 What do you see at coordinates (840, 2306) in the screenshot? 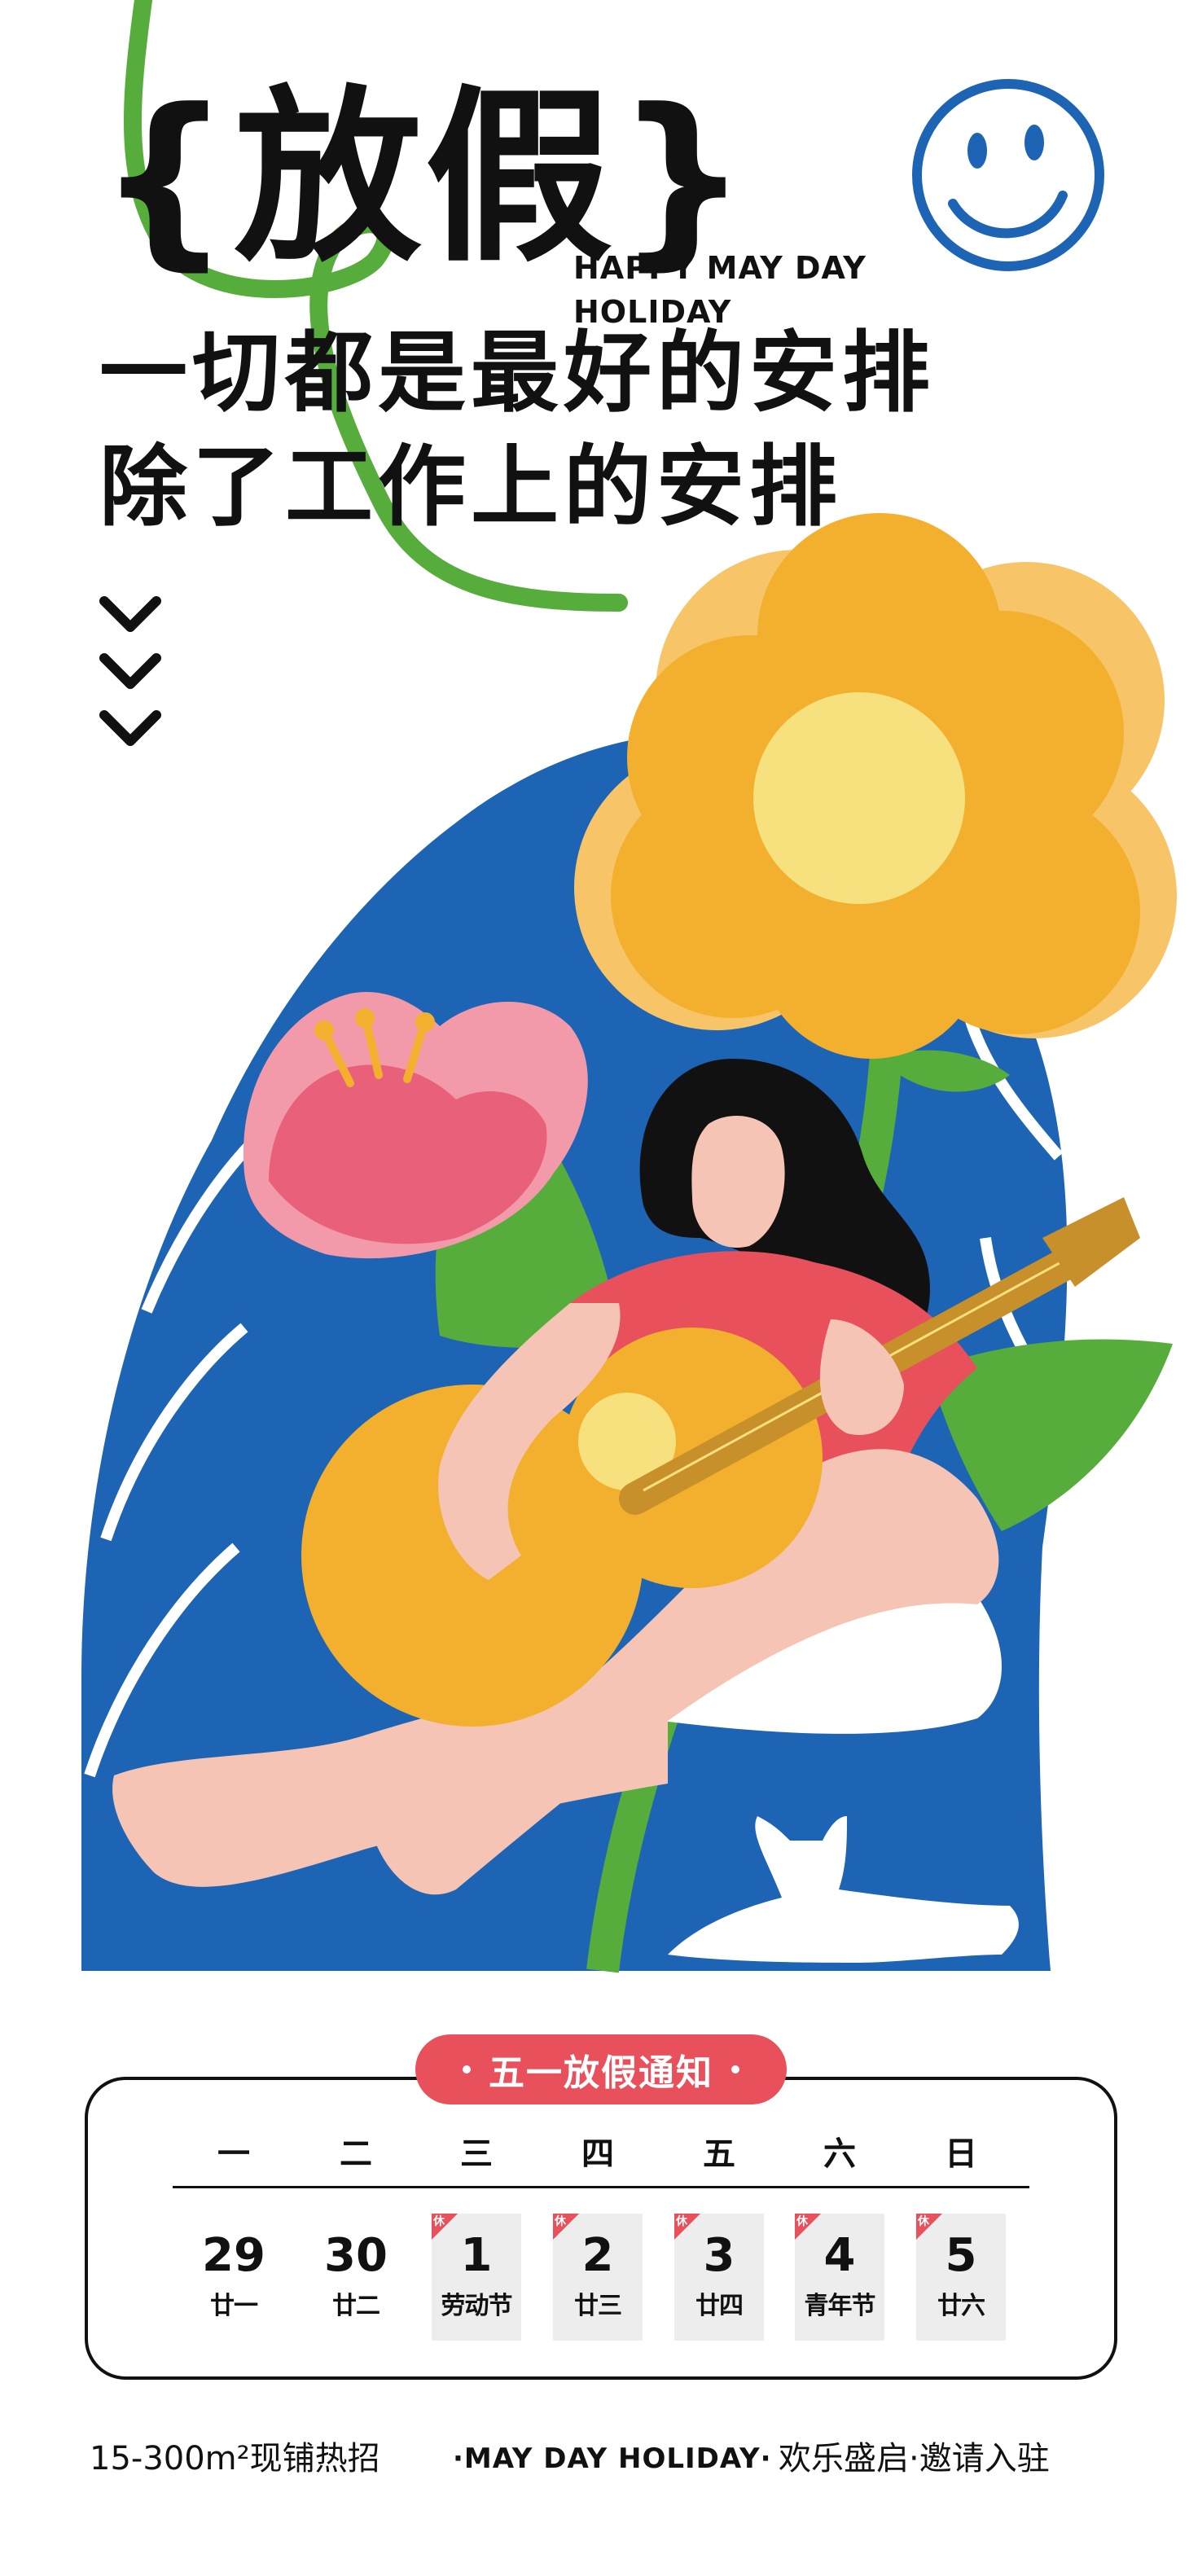
I see `day-lunar: 青年节` at bounding box center [840, 2306].